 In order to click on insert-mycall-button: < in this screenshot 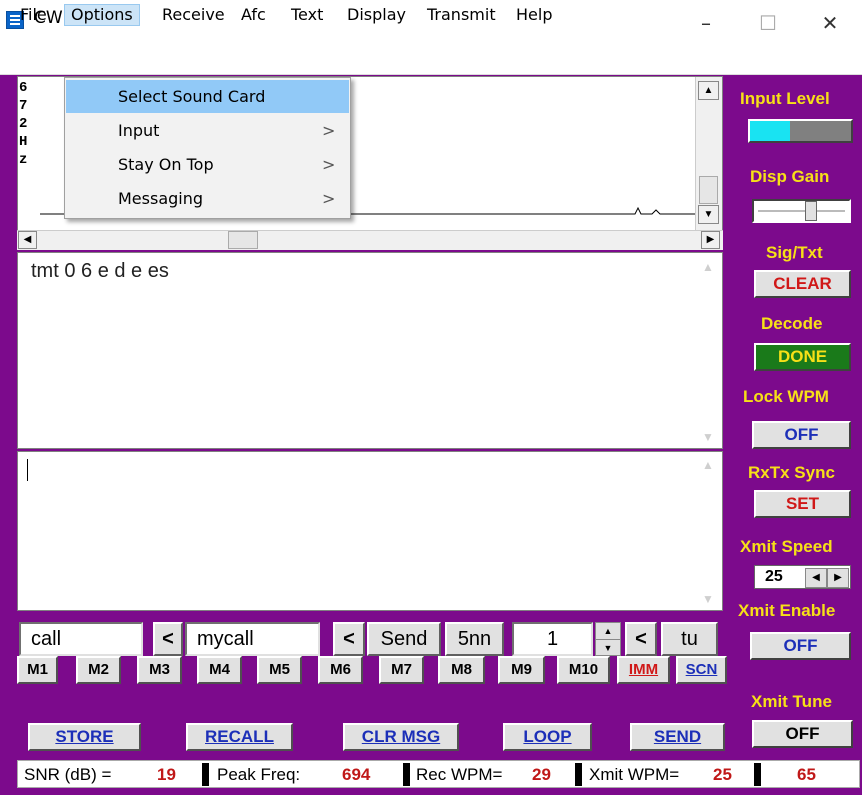, I will do `click(349, 639)`.